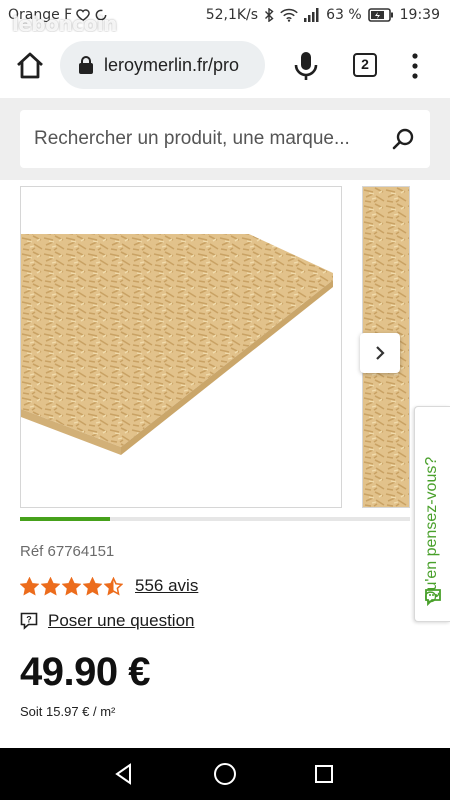 The height and width of the screenshot is (800, 450). Describe the element at coordinates (306, 66) in the screenshot. I see `microphone-icon` at that location.